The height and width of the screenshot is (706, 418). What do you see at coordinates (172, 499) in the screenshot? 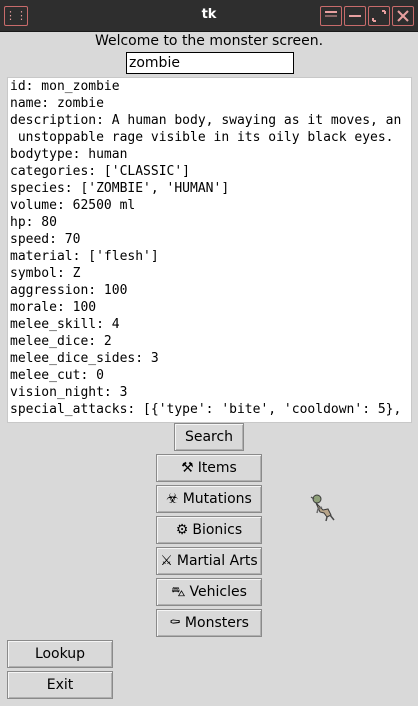
I see `biohazard-icon: ☣` at bounding box center [172, 499].